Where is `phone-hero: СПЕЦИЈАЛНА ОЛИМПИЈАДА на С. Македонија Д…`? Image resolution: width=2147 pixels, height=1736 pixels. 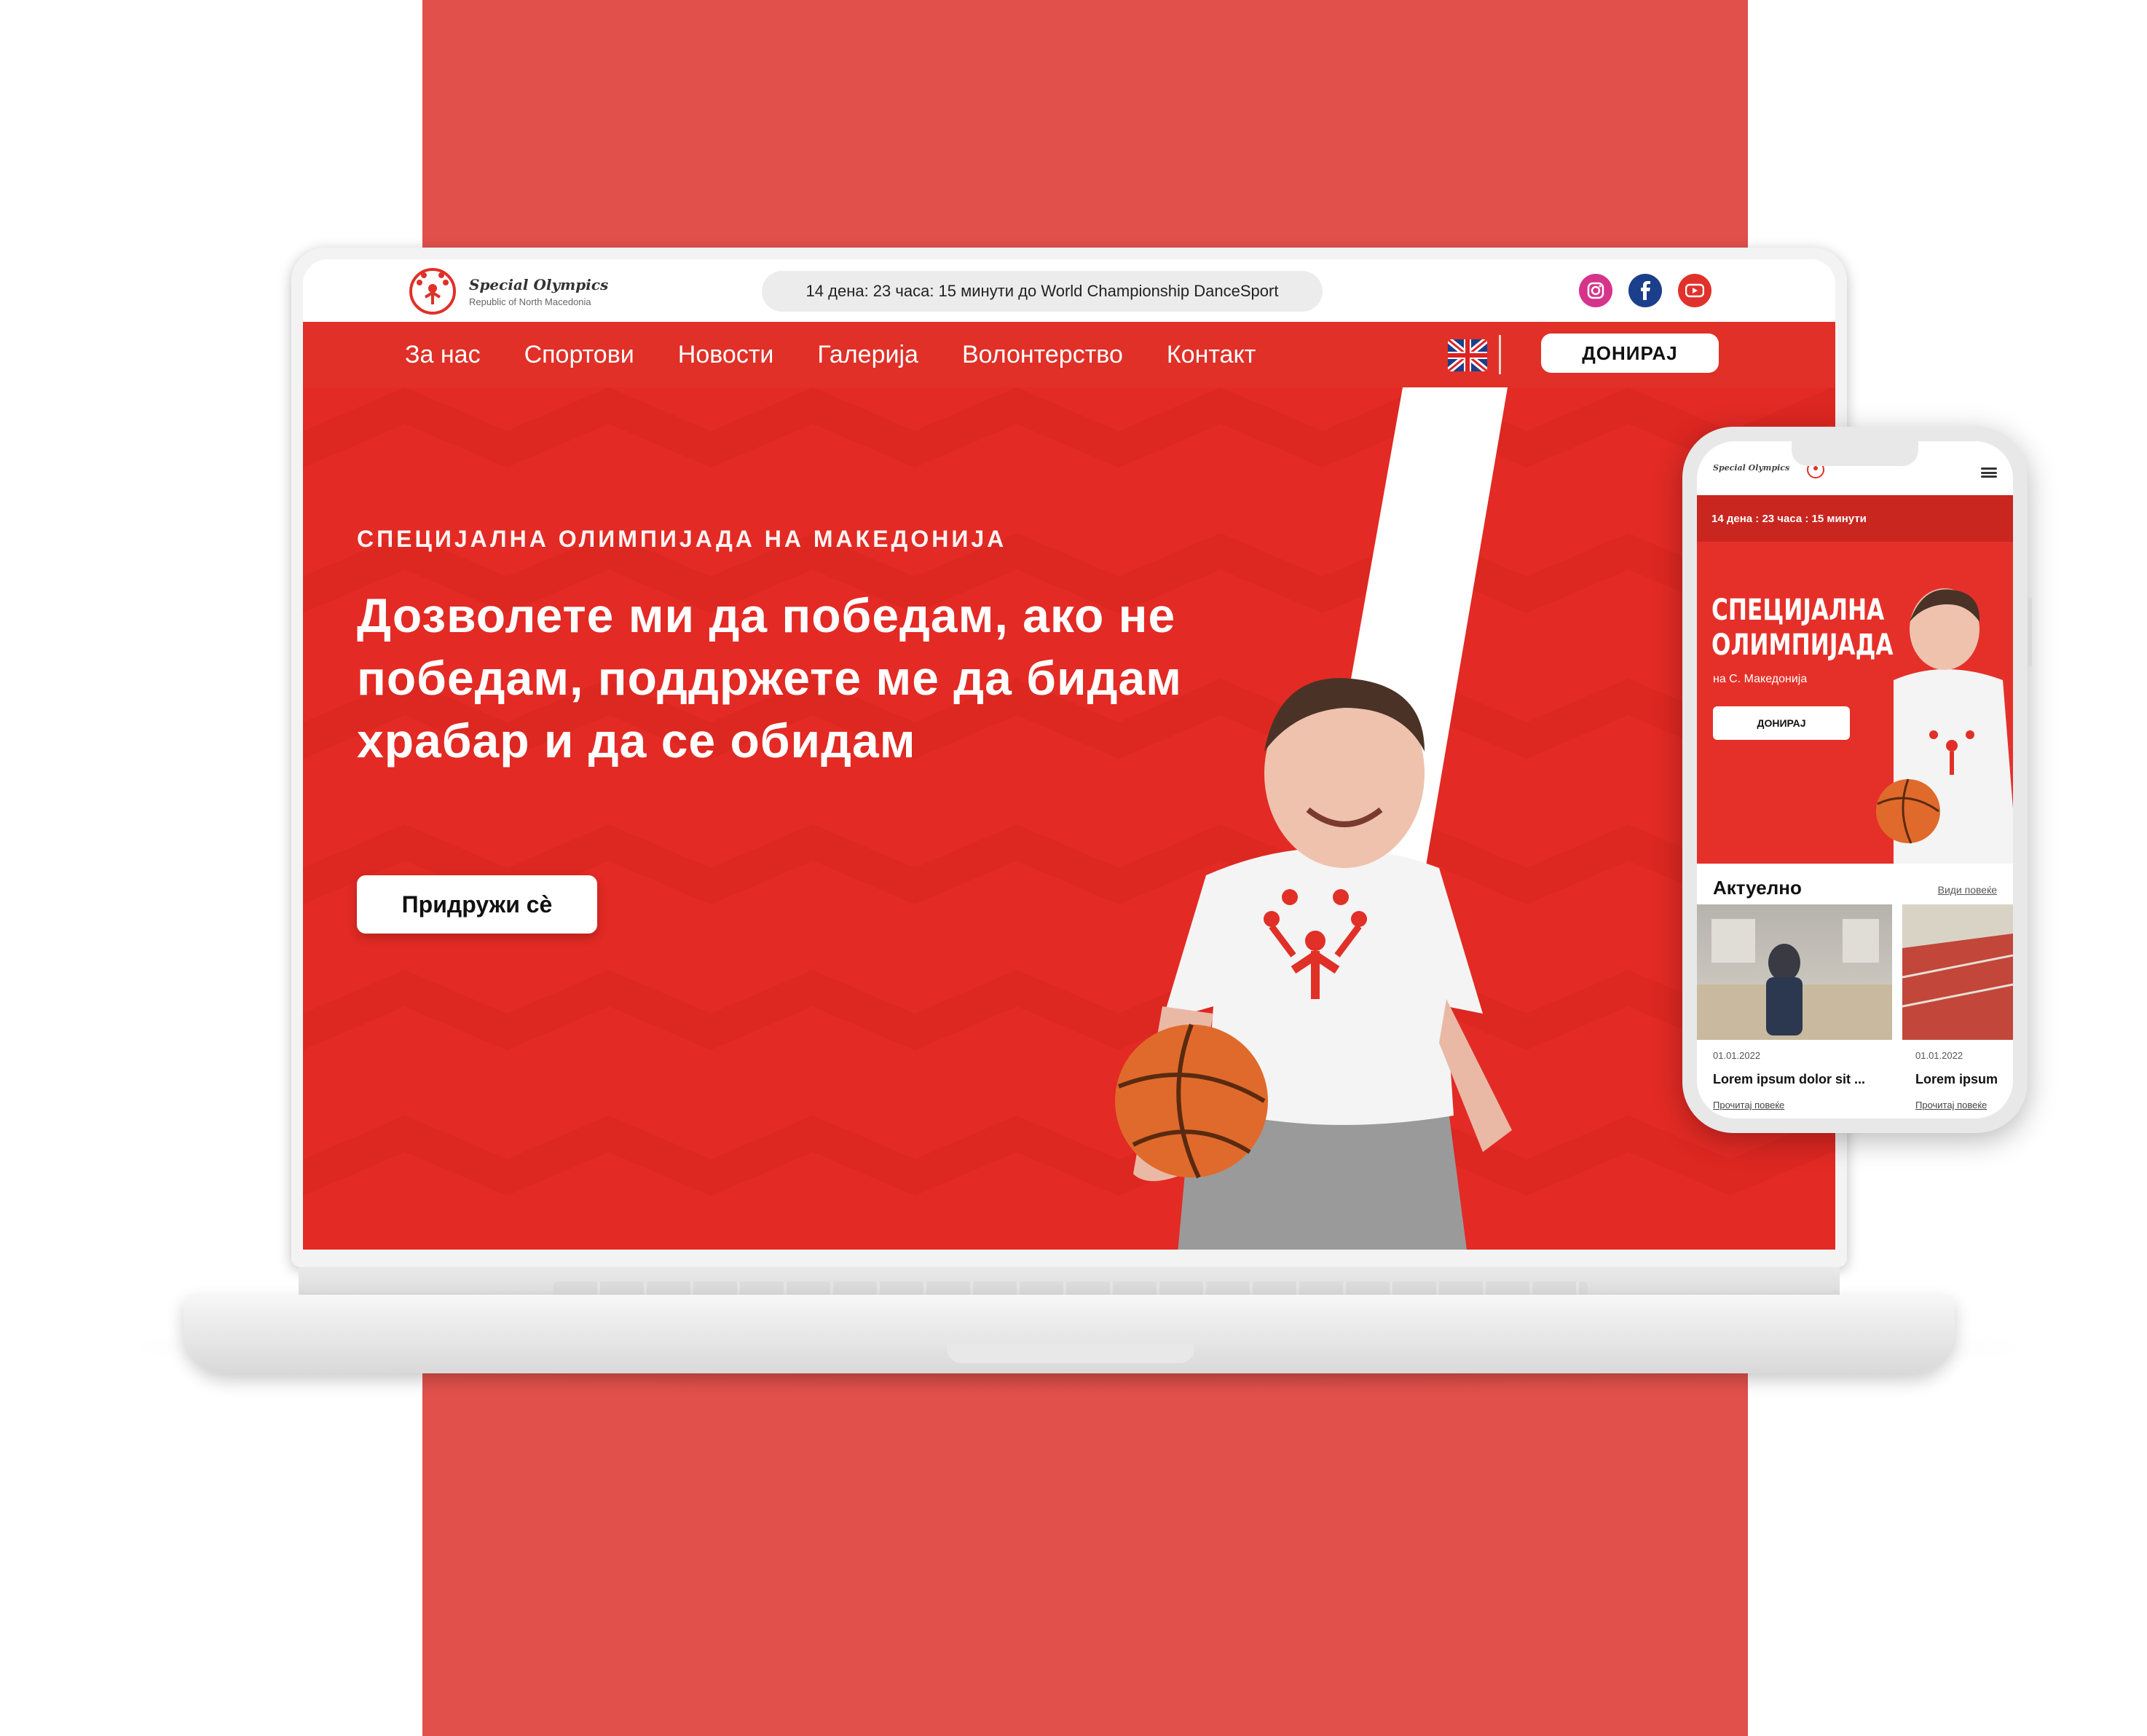
phone-hero: СПЕЦИЈАЛНА ОЛИМПИЈАДА на С. Македонија Д… is located at coordinates (1855, 703).